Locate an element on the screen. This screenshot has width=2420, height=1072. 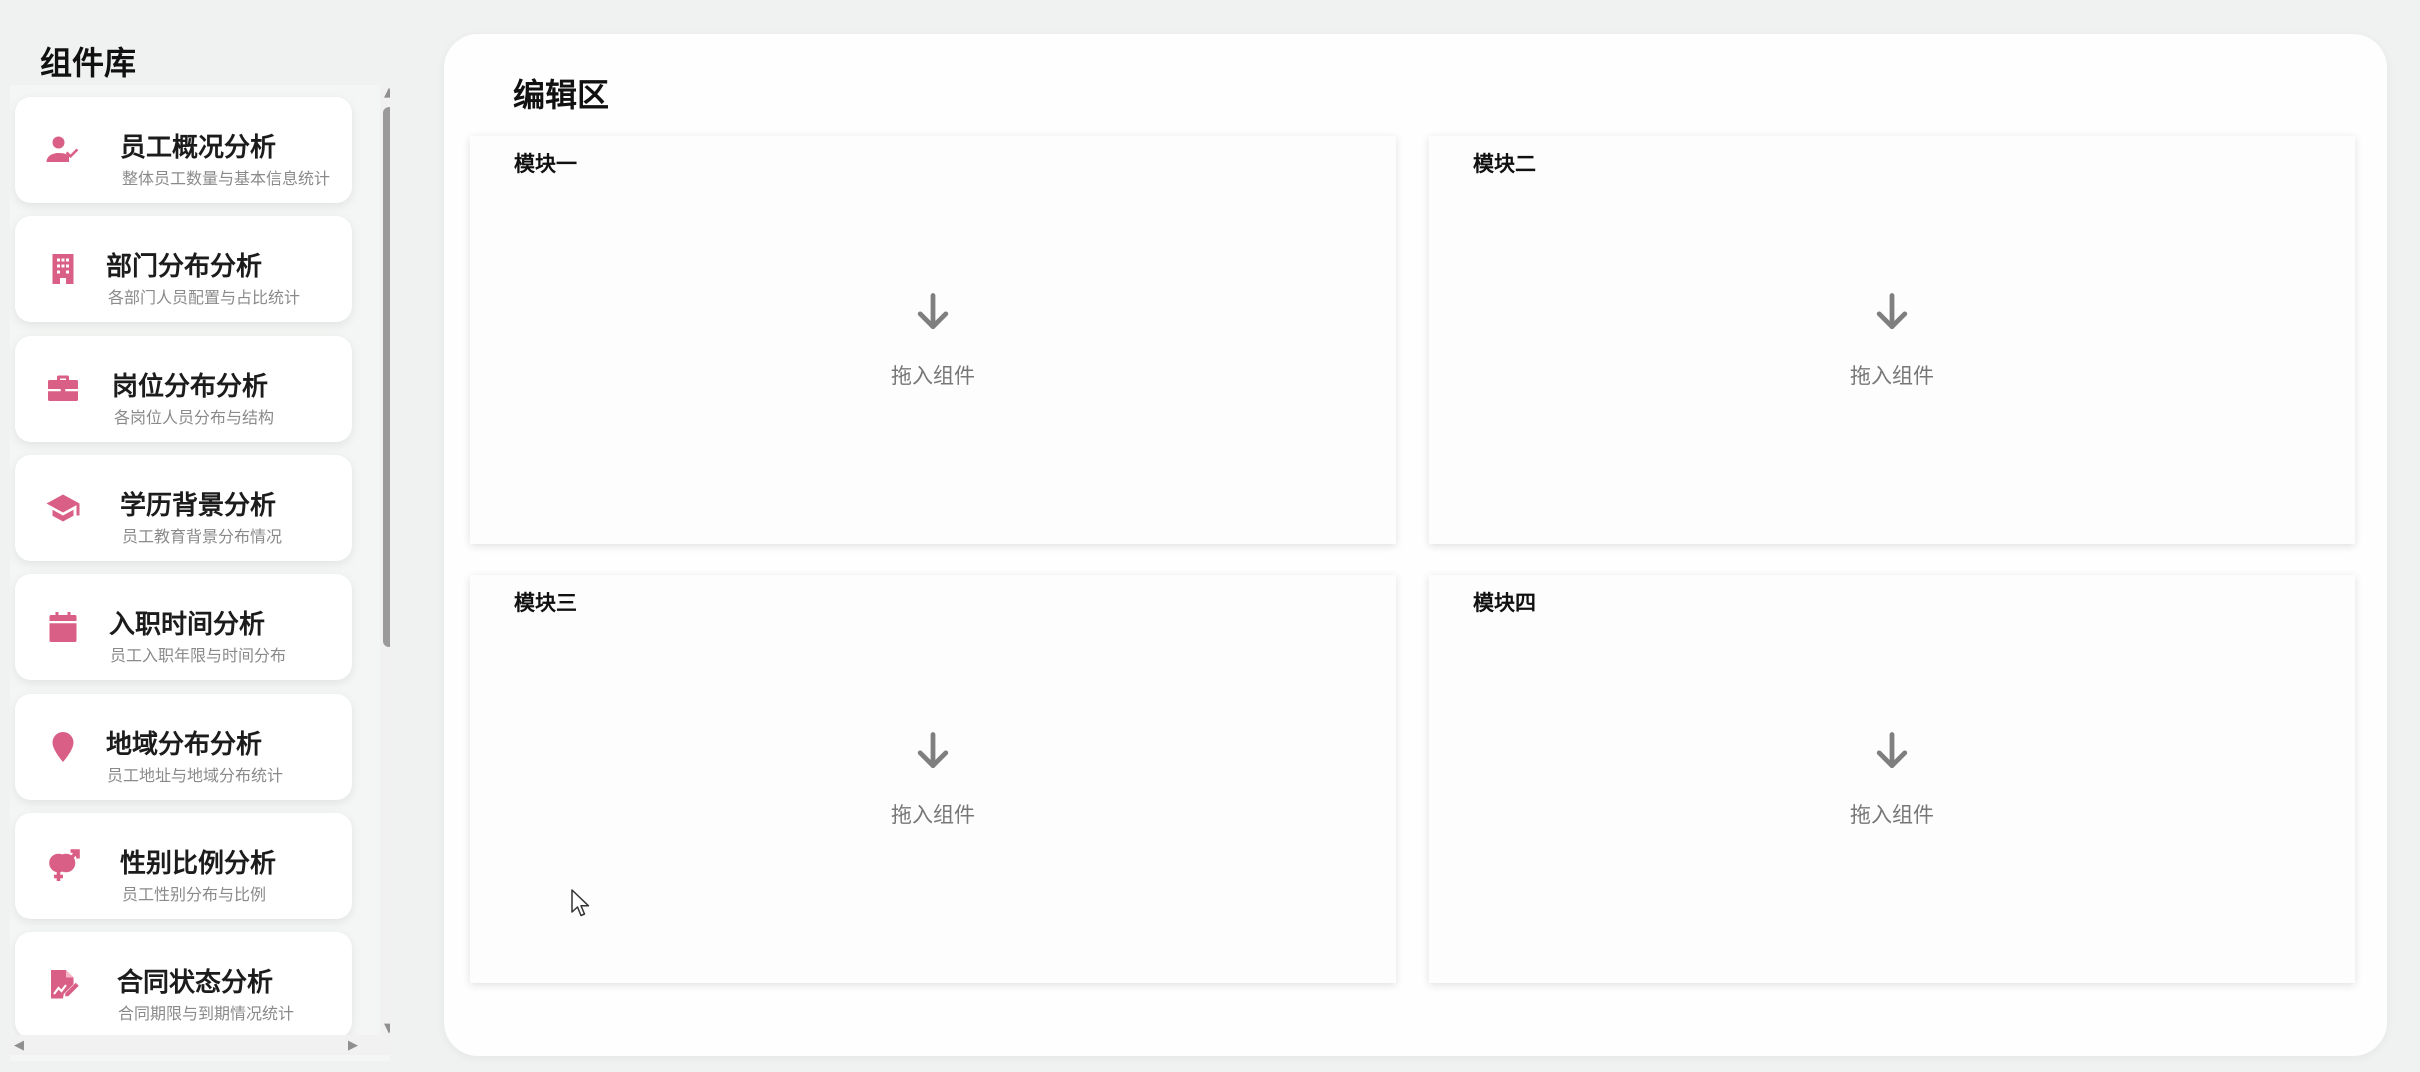
component-card-region: 地域分布分析 员工地址与地域分布统计 is located at coordinates (183, 747).